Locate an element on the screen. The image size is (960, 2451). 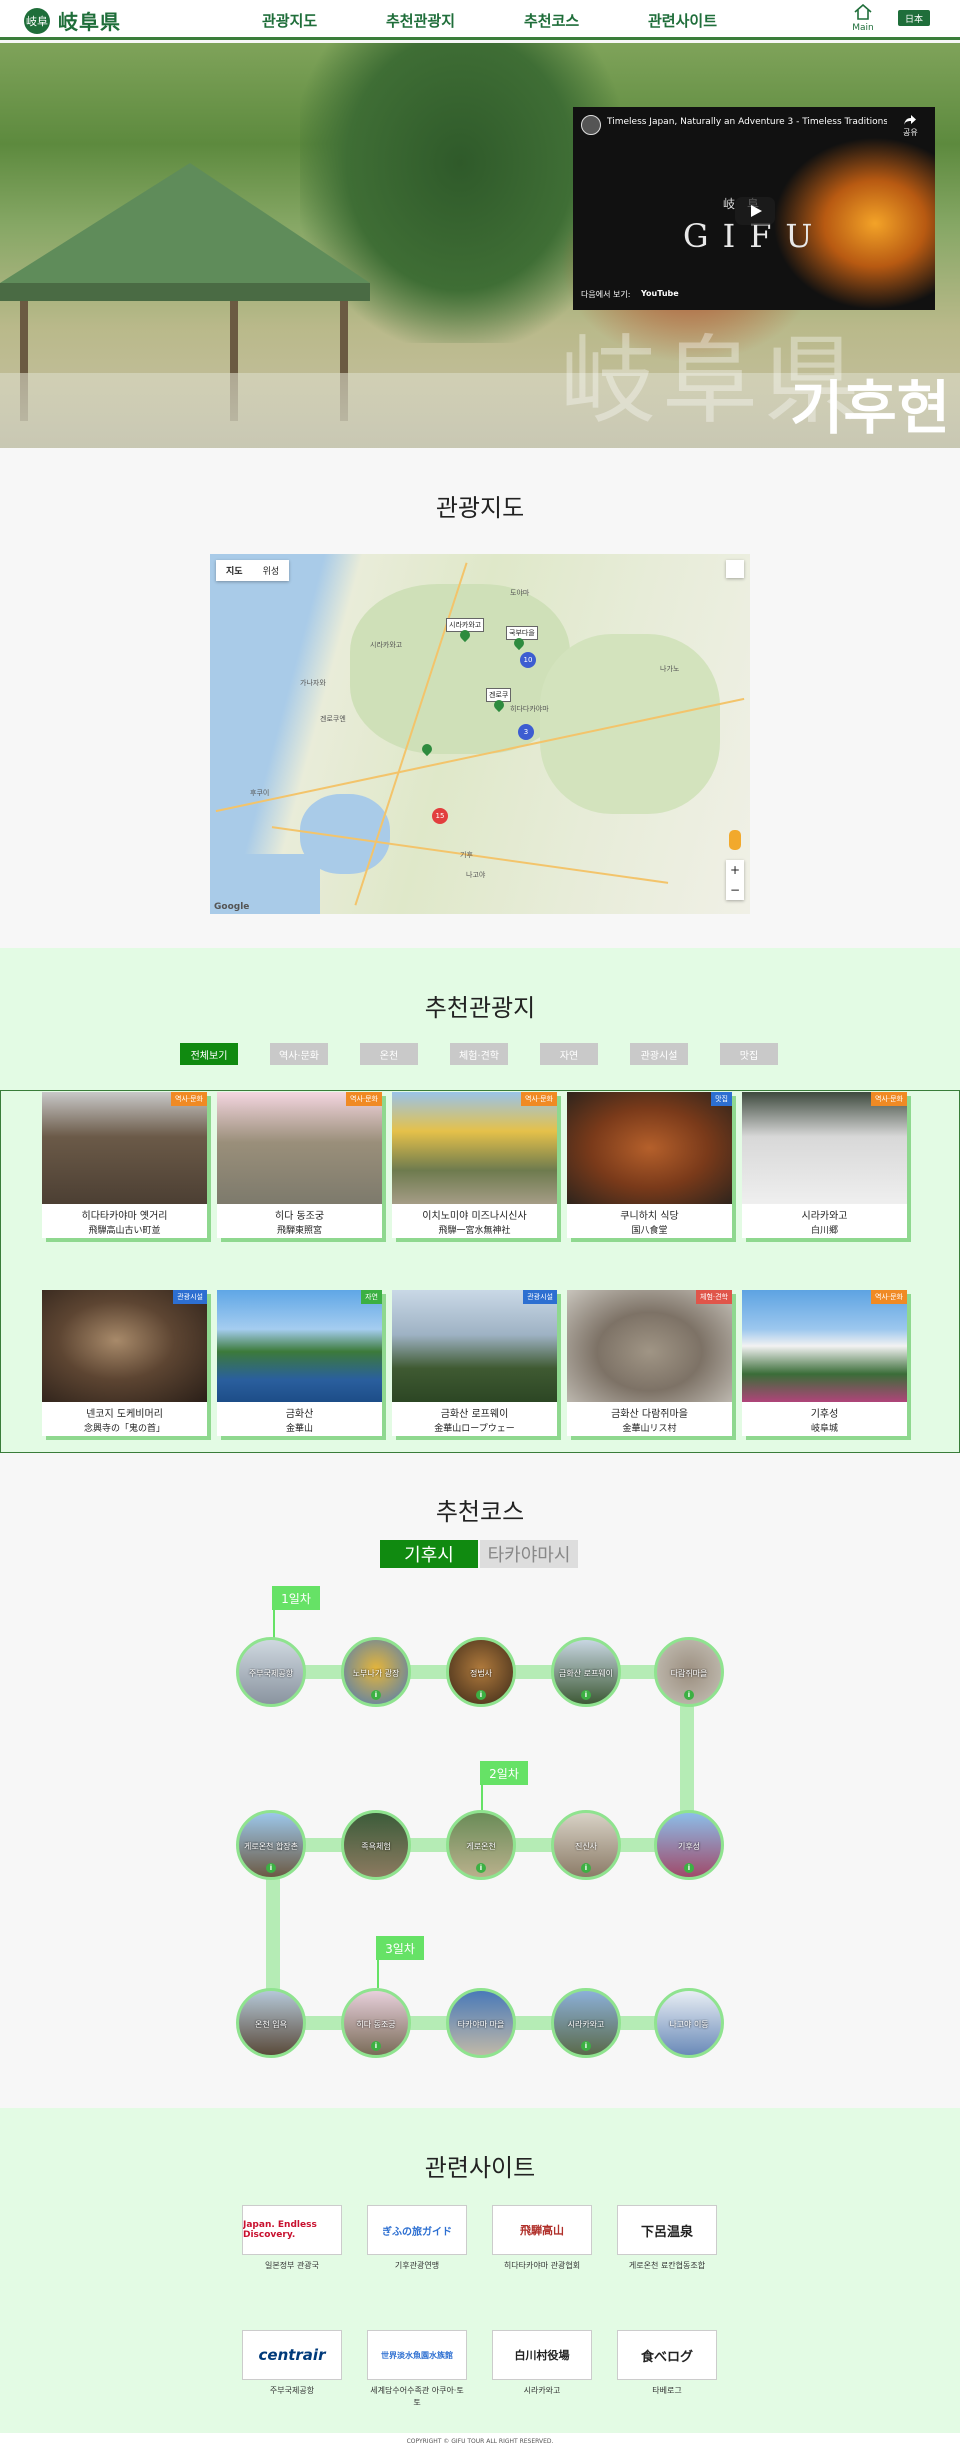
spot-category-tag: 맛집 is located at coordinates (721, 1099).